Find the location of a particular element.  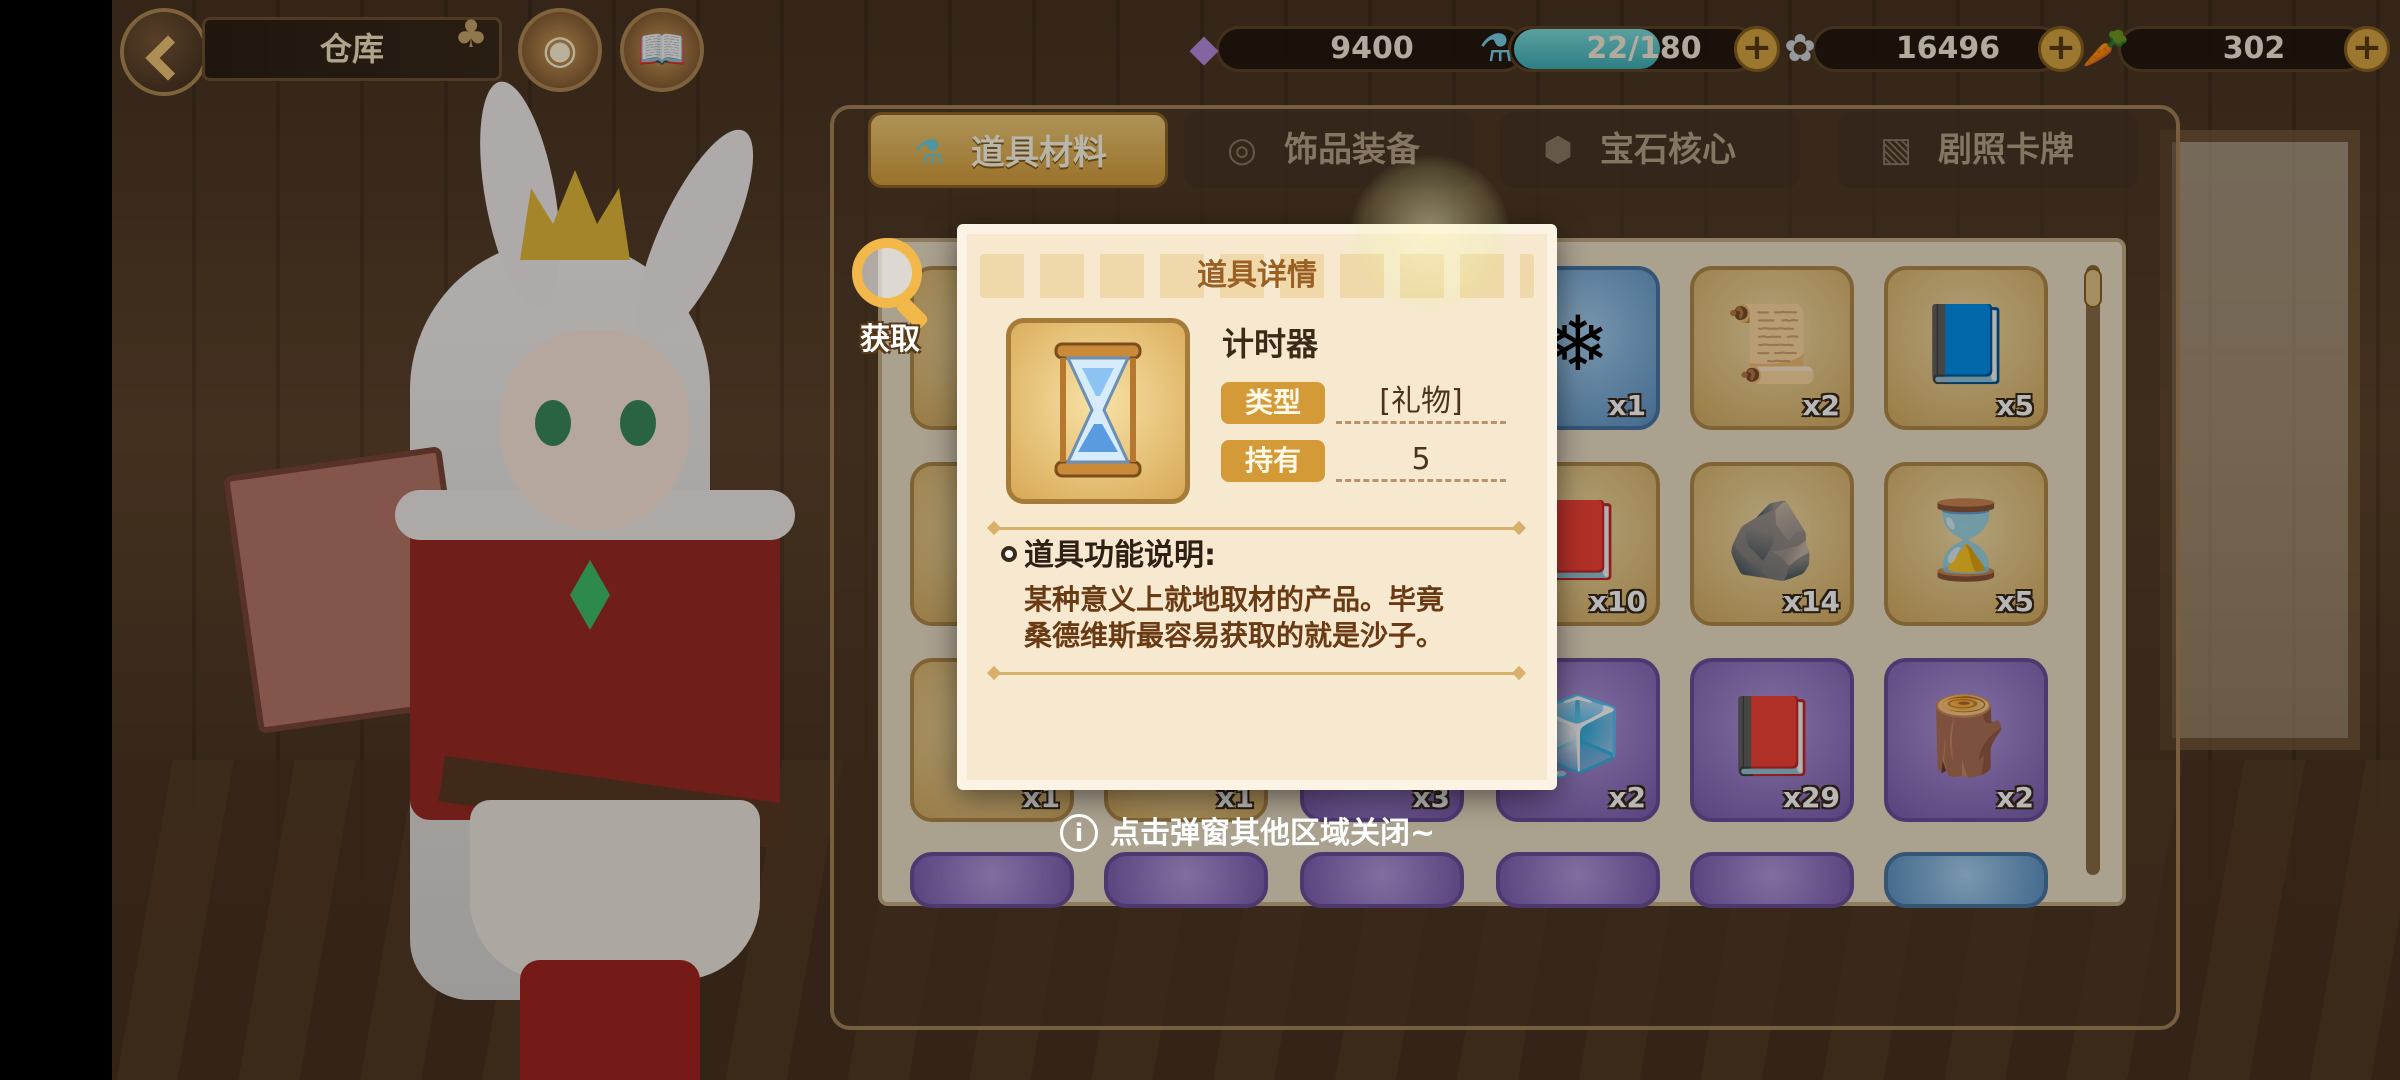

owned-tag: 持有 is located at coordinates (1273, 461).